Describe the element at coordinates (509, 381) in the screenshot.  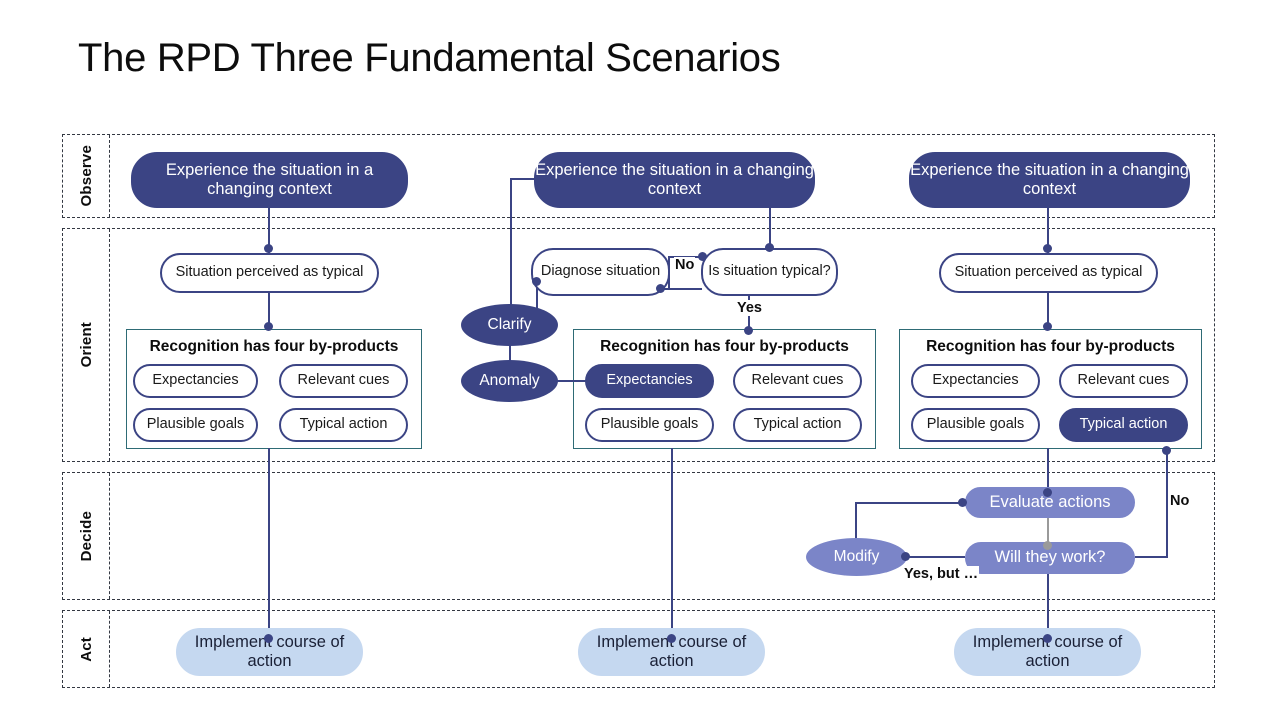
I see `node-anomaly-col2: Anomaly` at that location.